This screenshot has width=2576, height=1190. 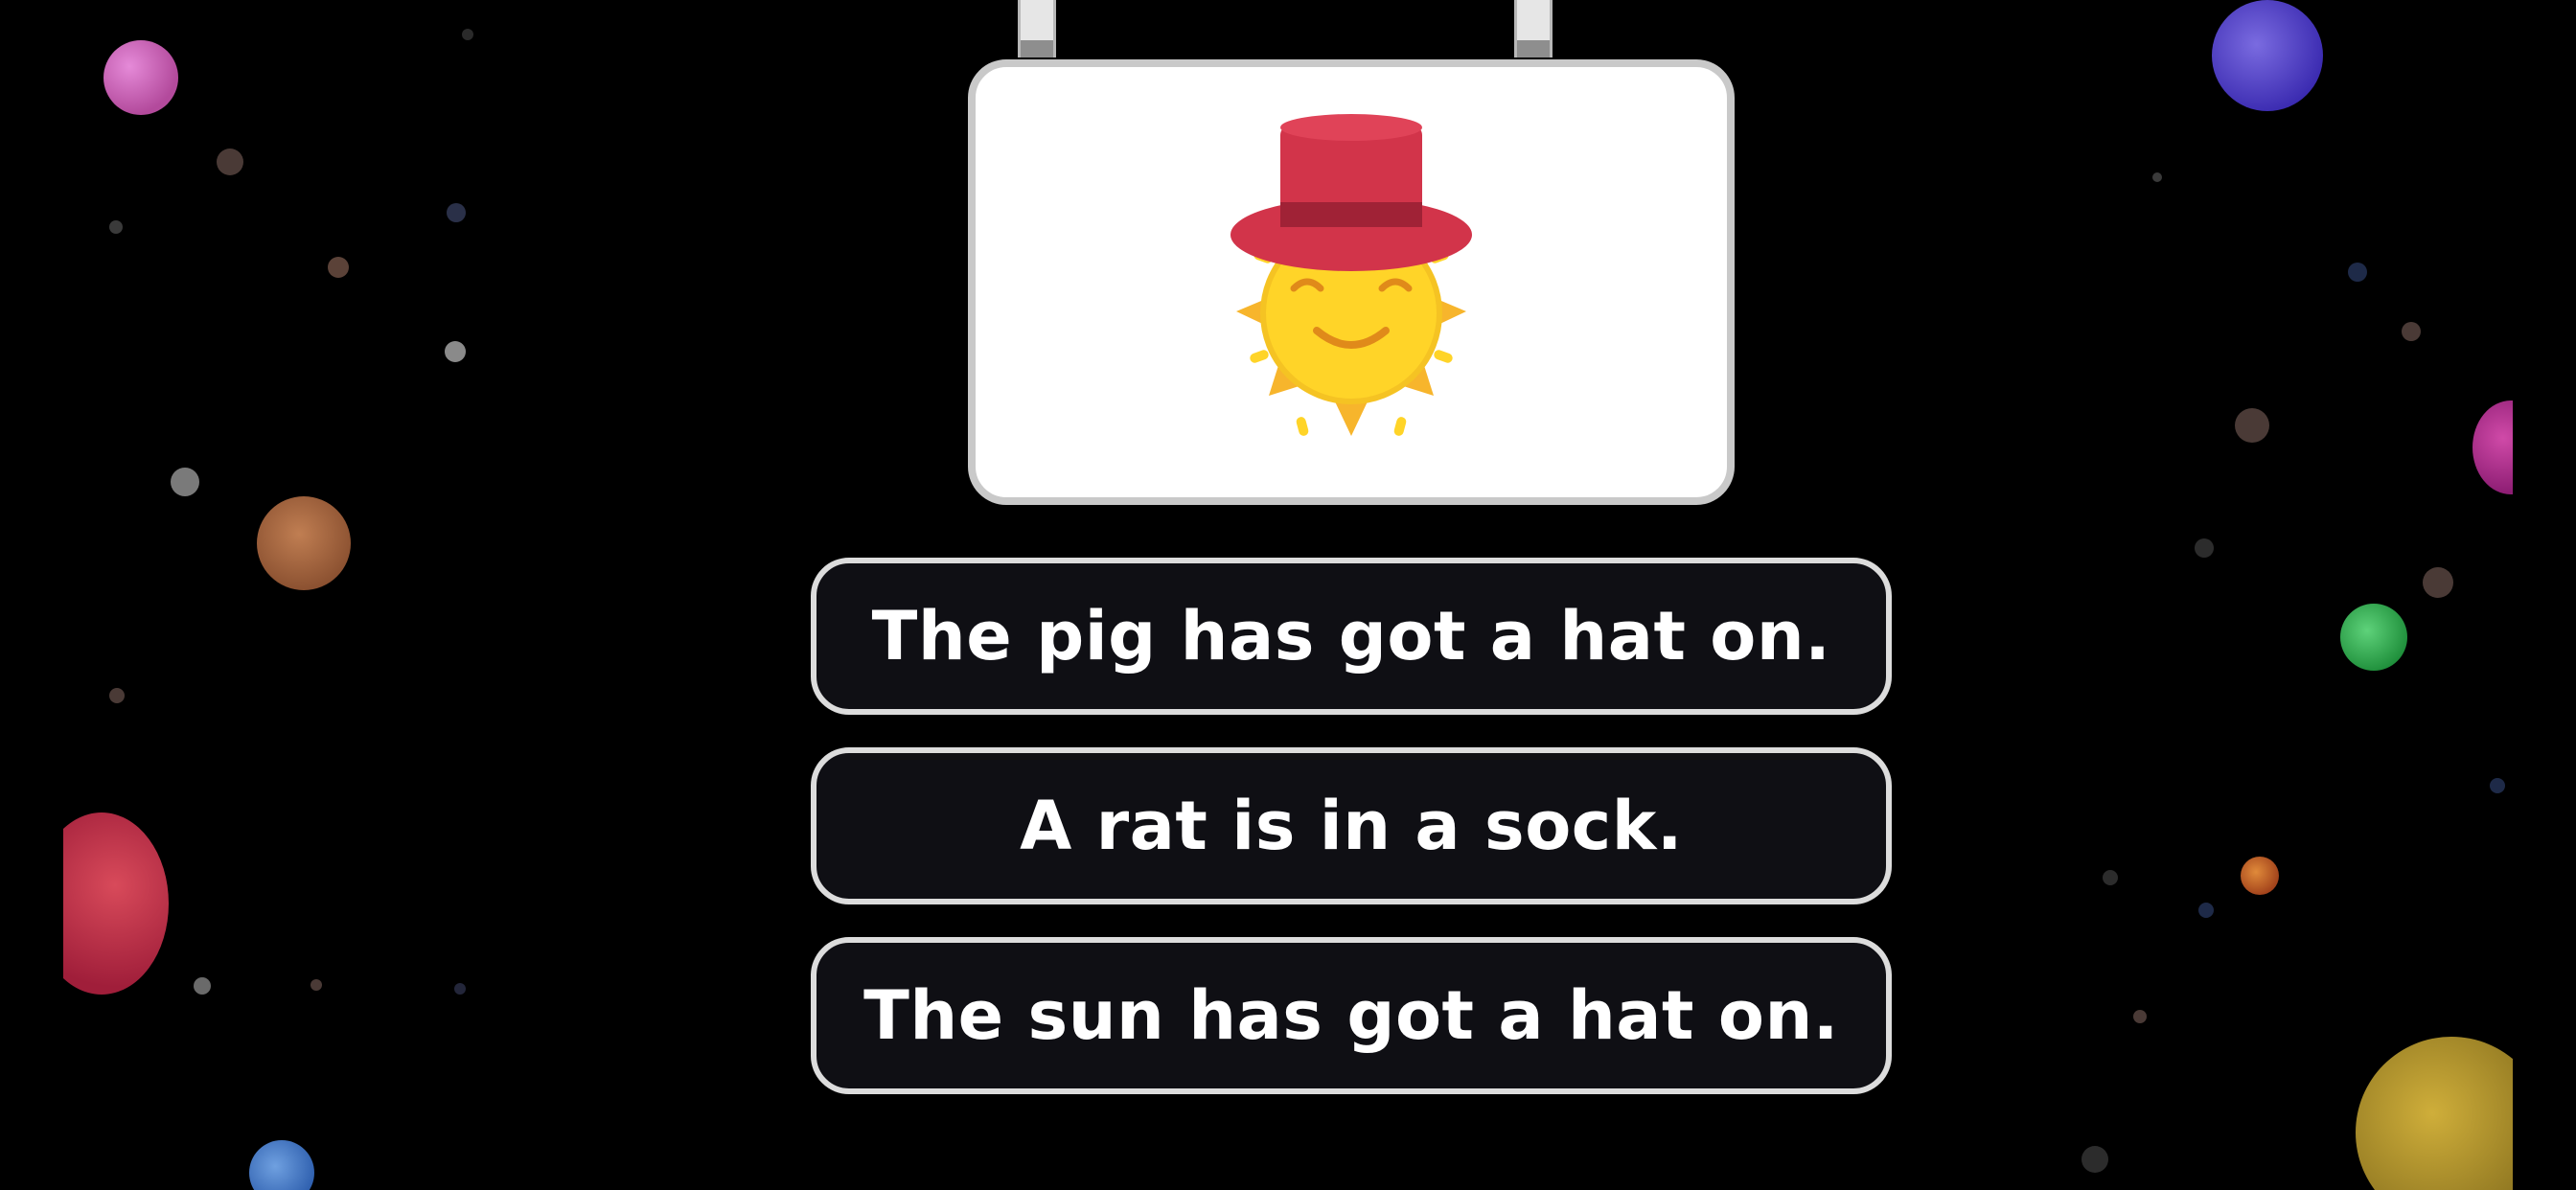 I want to click on planet-purple, so click(x=2267, y=56).